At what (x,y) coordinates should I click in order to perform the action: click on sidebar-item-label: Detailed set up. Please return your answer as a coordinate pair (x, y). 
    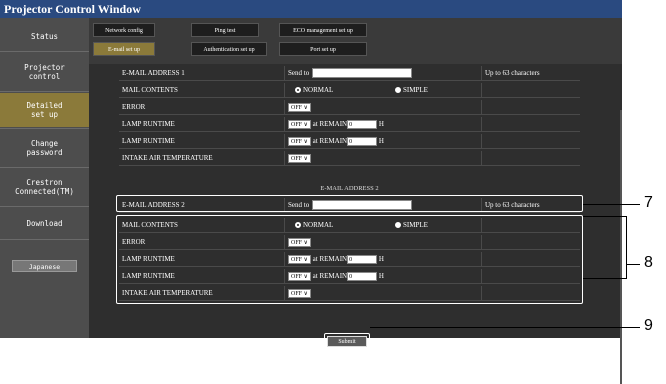
    Looking at the image, I should click on (44, 110).